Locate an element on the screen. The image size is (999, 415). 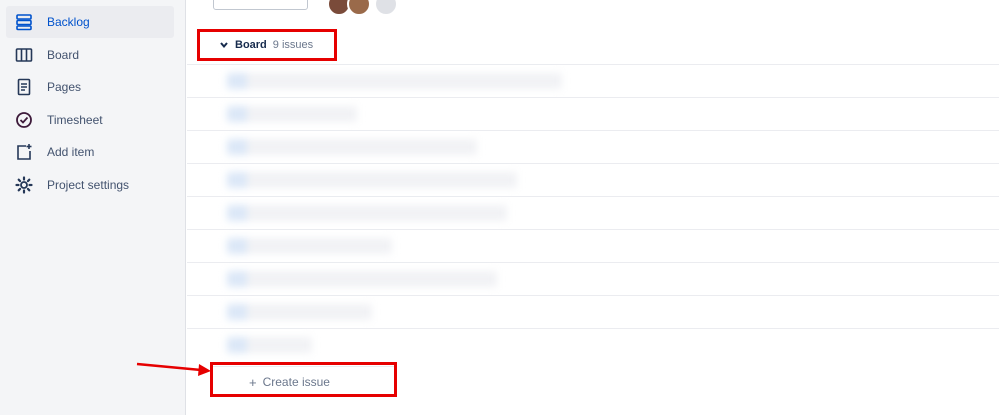
add-item-icon is located at coordinates (24, 152).